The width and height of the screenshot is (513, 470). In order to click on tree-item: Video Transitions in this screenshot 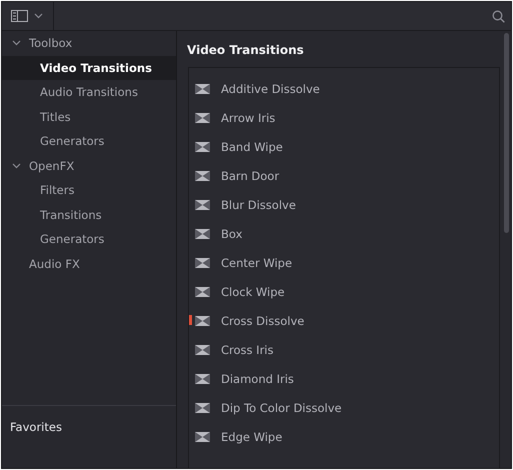, I will do `click(89, 68)`.